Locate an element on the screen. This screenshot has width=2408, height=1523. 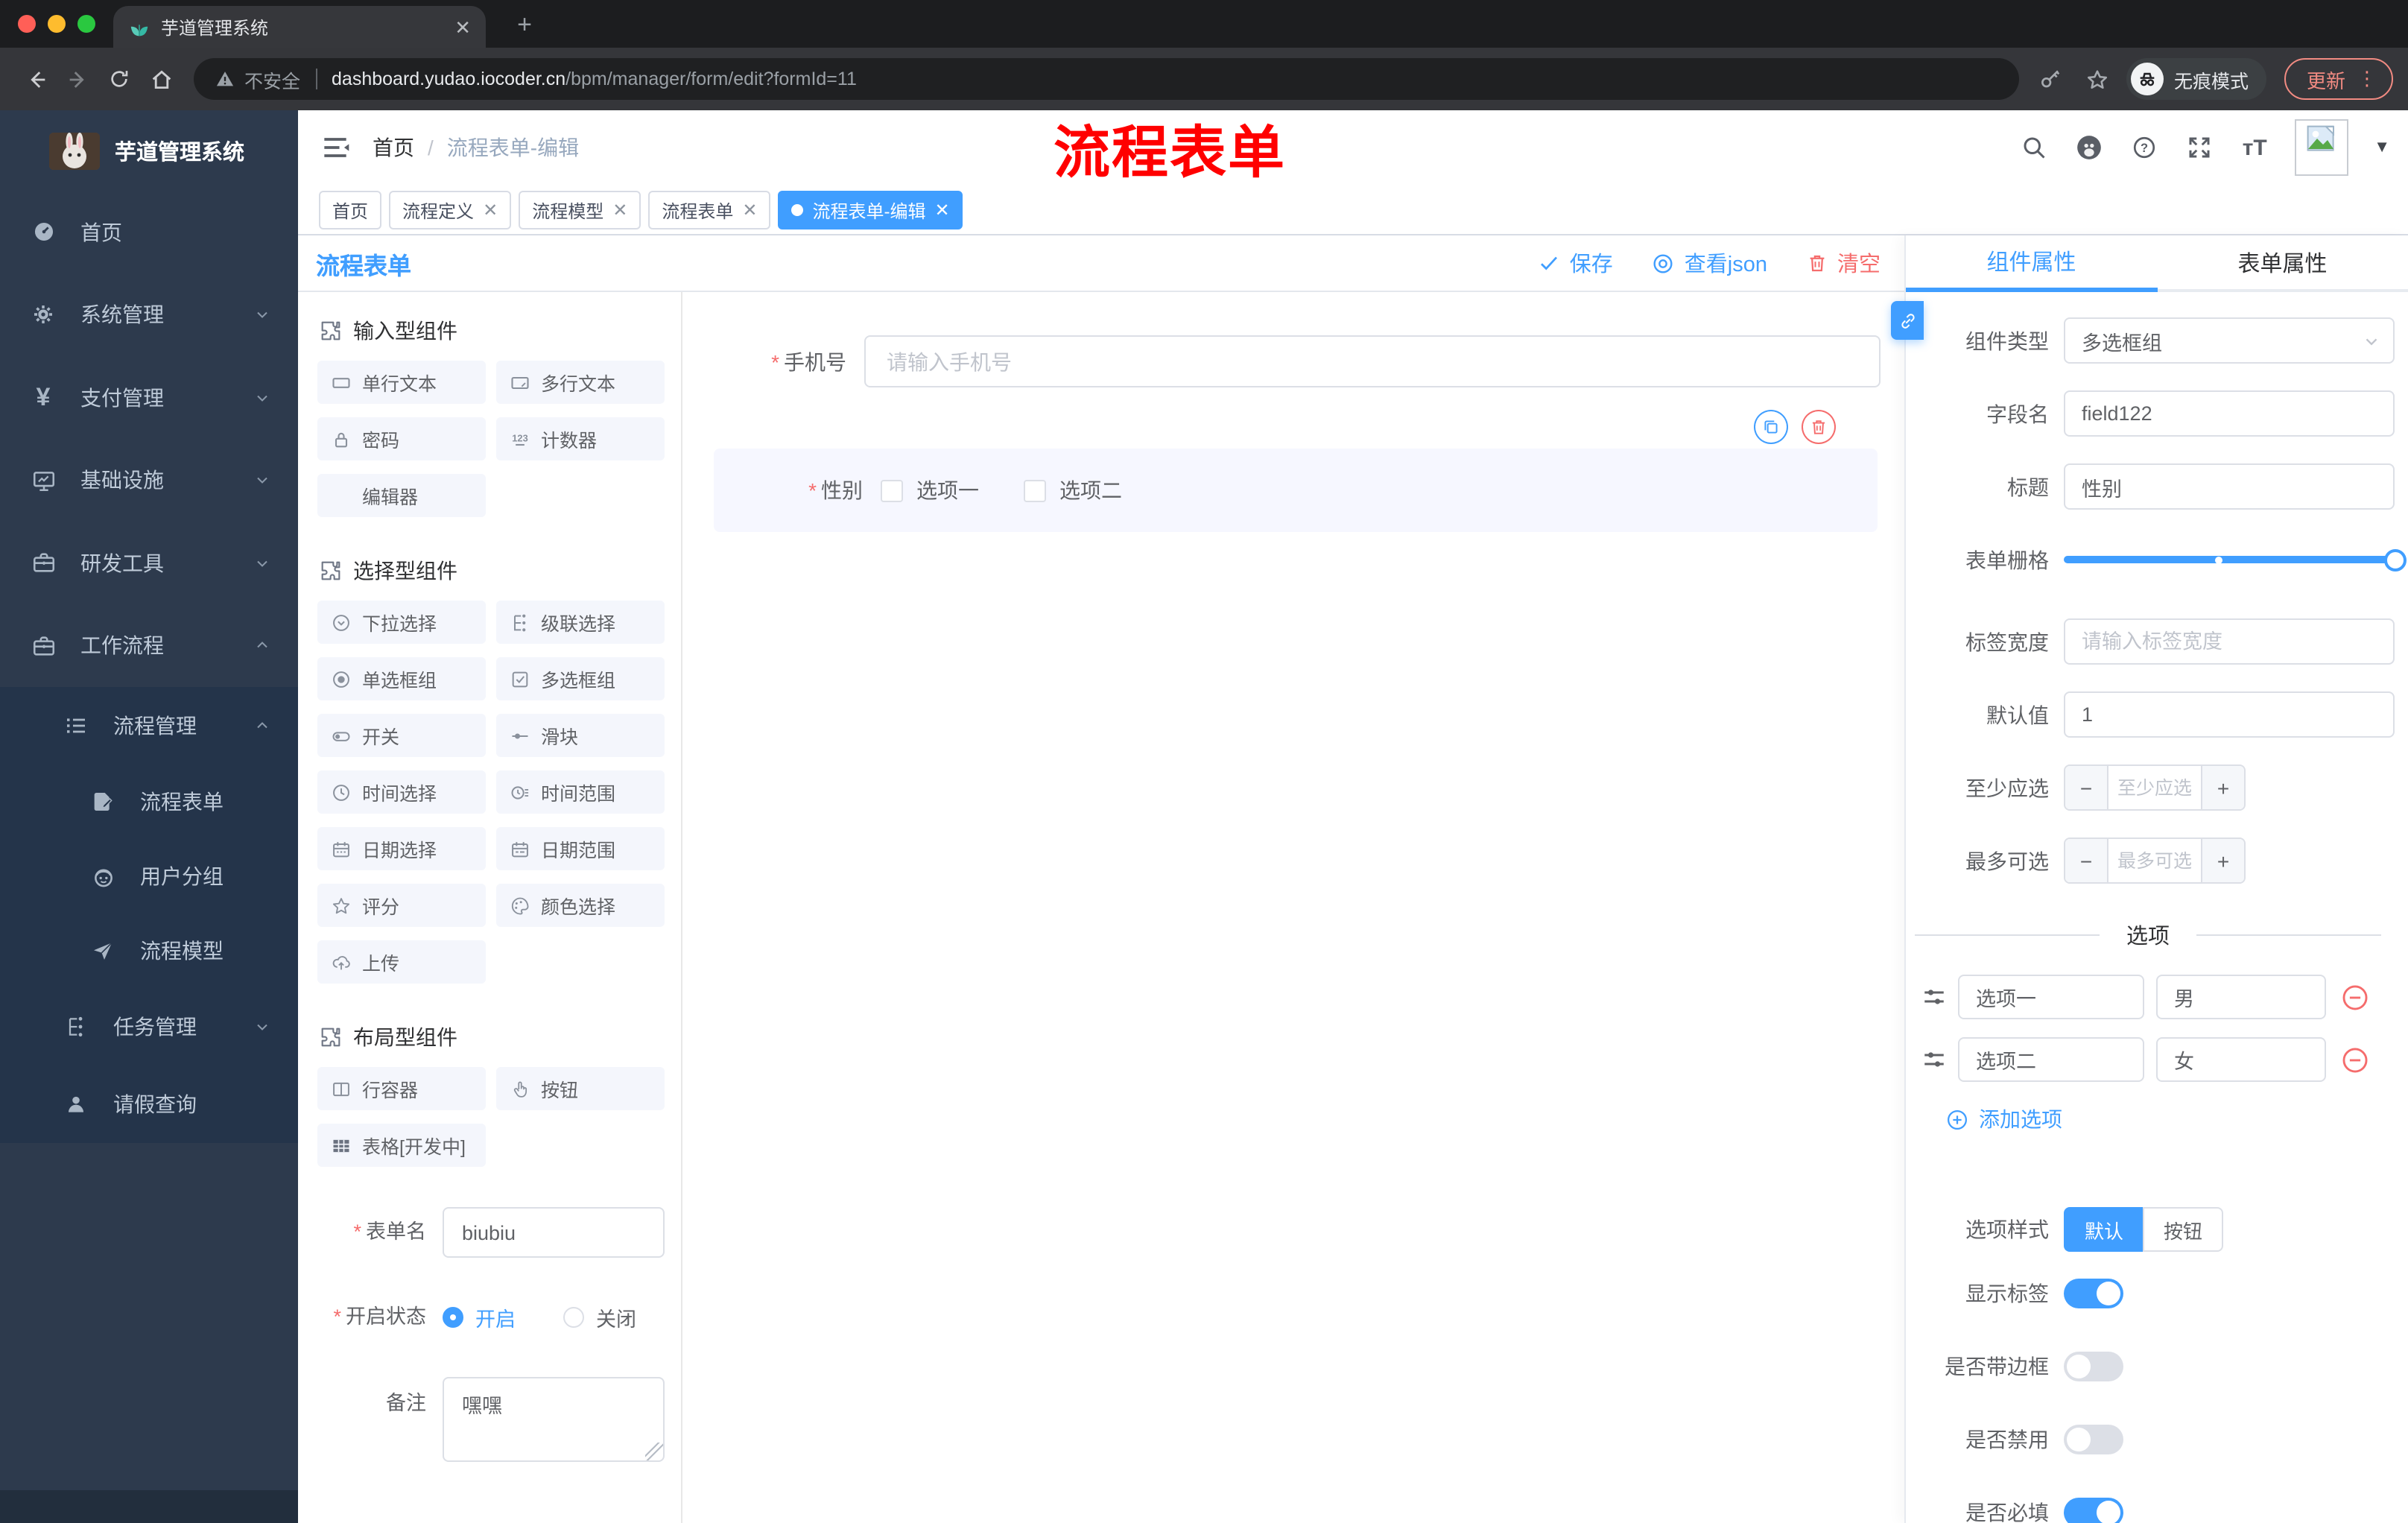
not-secure-badge: 不安全 is located at coordinates (257, 79).